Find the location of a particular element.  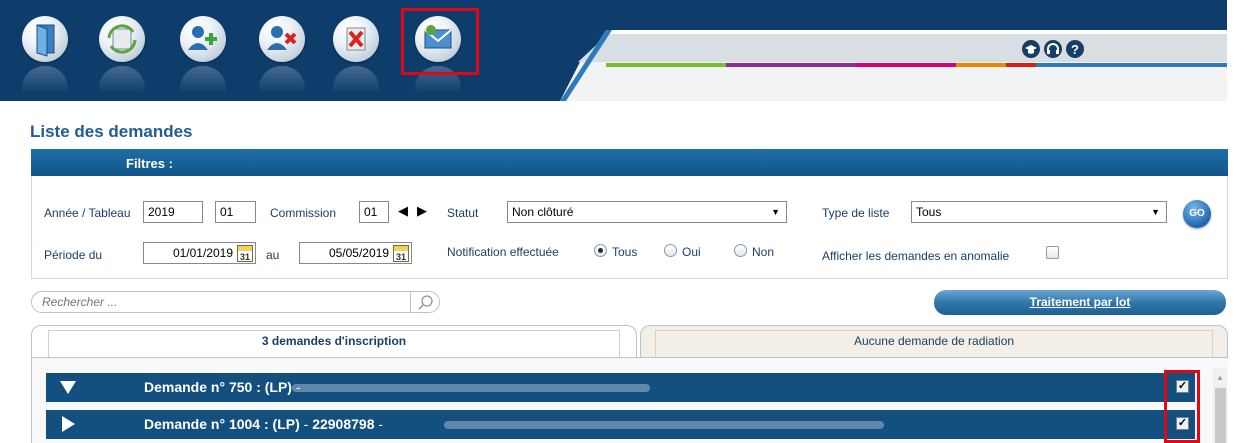

support-headset-icon is located at coordinates (1053, 49).